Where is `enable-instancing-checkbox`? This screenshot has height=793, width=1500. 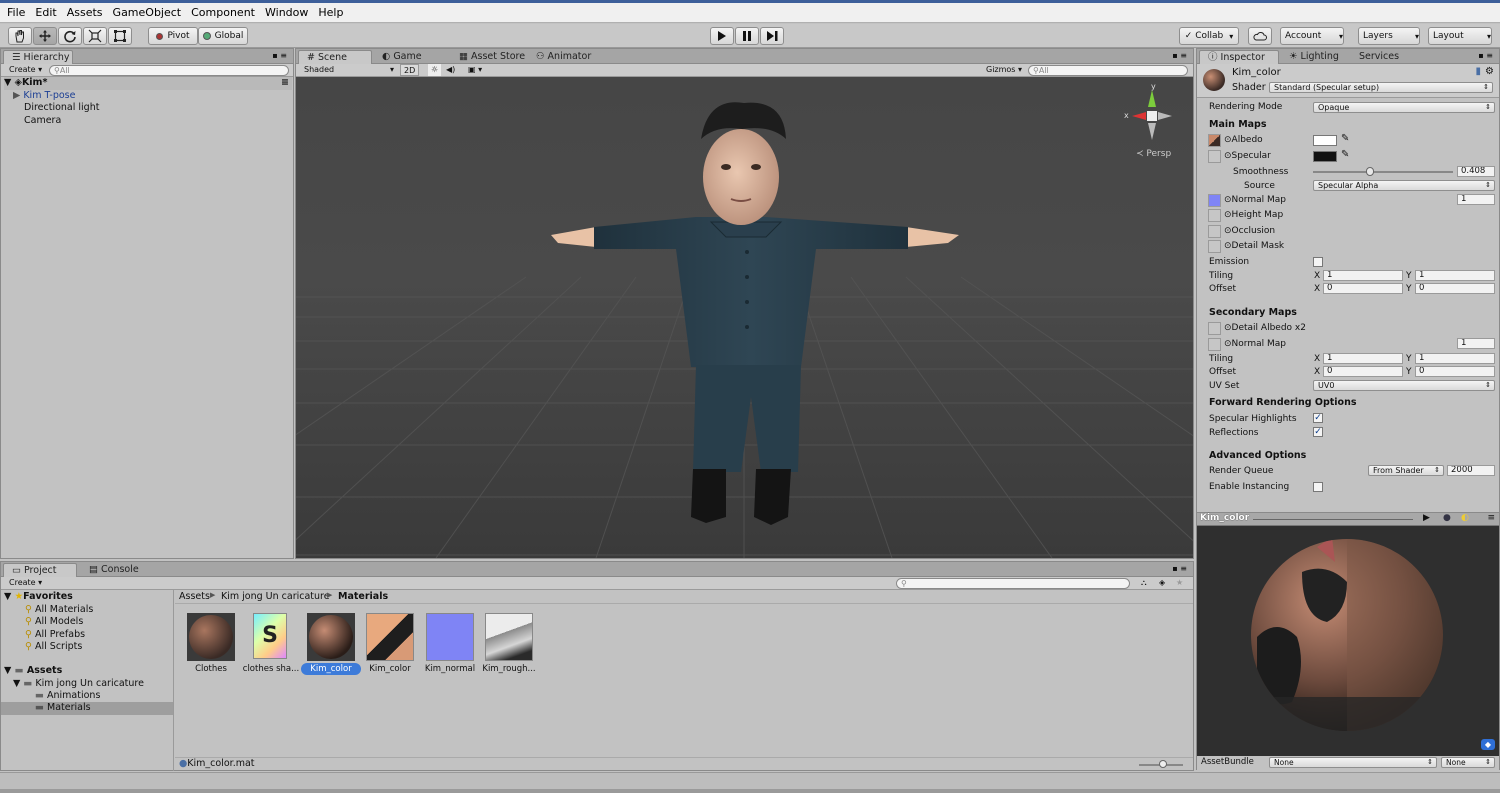 enable-instancing-checkbox is located at coordinates (1318, 487).